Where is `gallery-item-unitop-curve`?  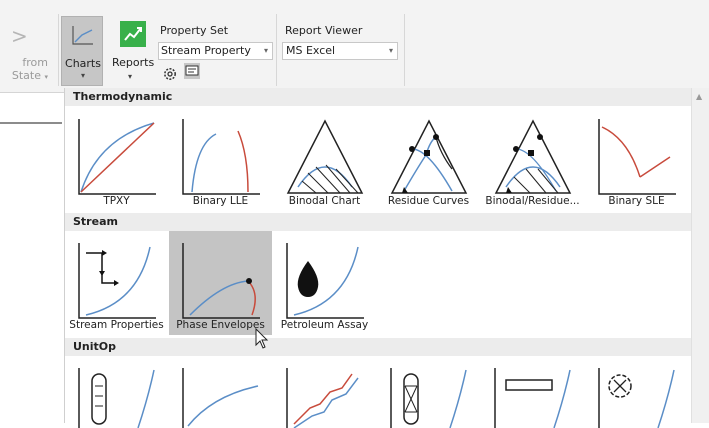
gallery-item-unitop-curve is located at coordinates (220, 392).